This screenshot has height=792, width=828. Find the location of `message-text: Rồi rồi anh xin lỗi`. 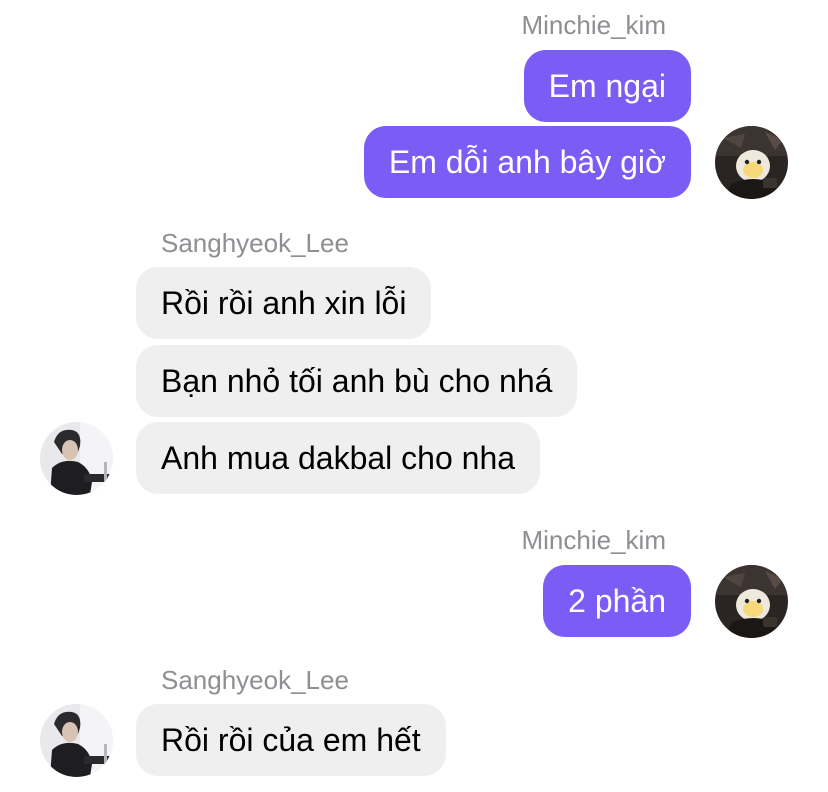

message-text: Rồi rồi anh xin lỗi is located at coordinates (284, 303).